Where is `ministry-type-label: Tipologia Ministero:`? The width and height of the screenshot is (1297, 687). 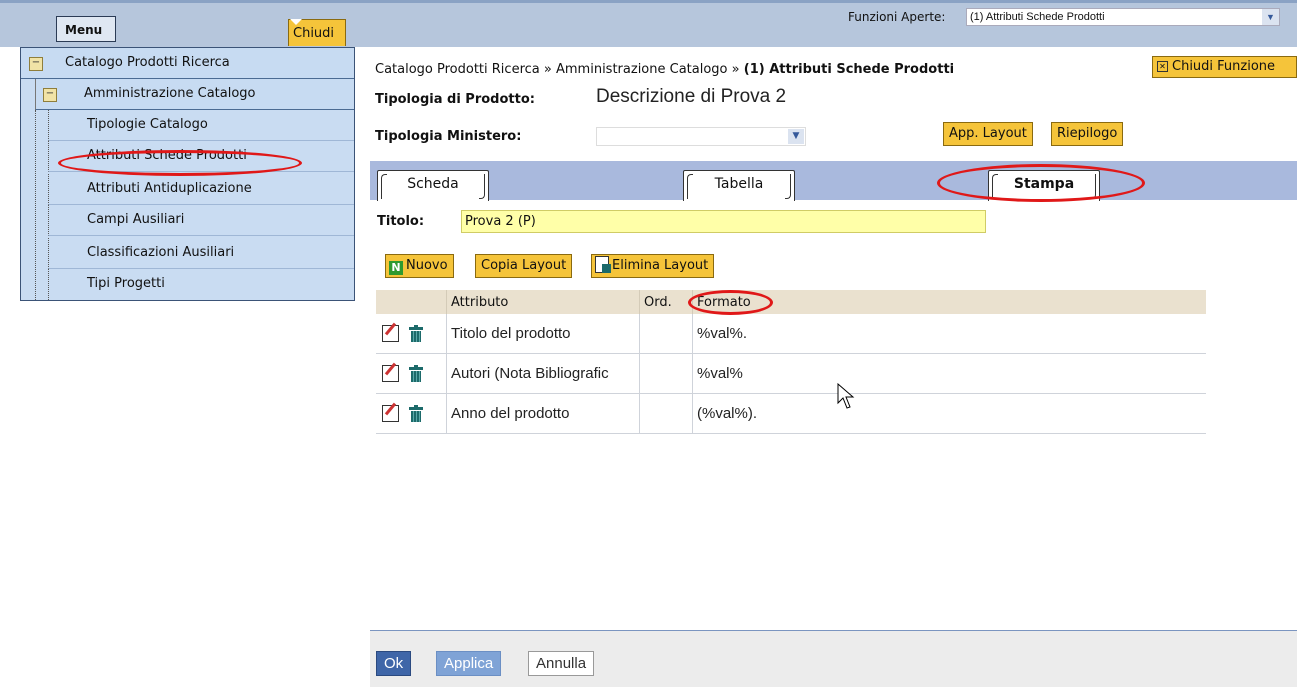
ministry-type-label: Tipologia Ministero: is located at coordinates (448, 136).